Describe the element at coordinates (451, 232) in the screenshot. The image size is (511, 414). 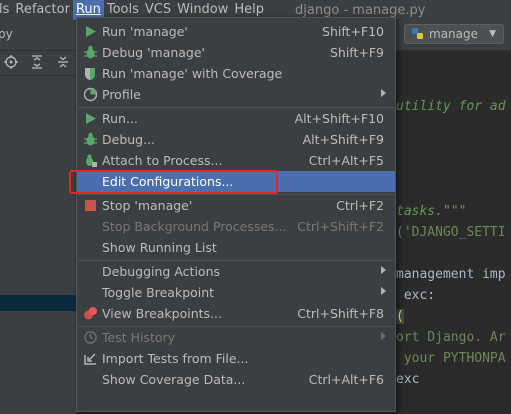
I see `code-line: ('DJANGO_SETTI` at that location.